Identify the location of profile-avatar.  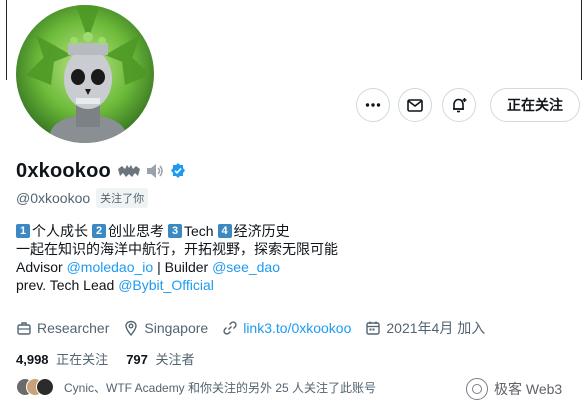
(85, 74).